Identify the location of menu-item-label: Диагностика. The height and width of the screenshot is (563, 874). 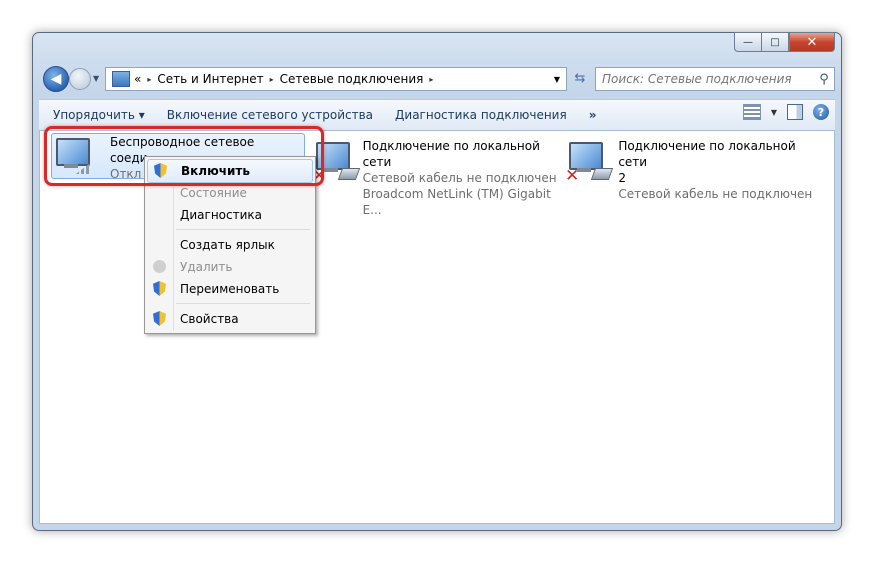
(221, 215).